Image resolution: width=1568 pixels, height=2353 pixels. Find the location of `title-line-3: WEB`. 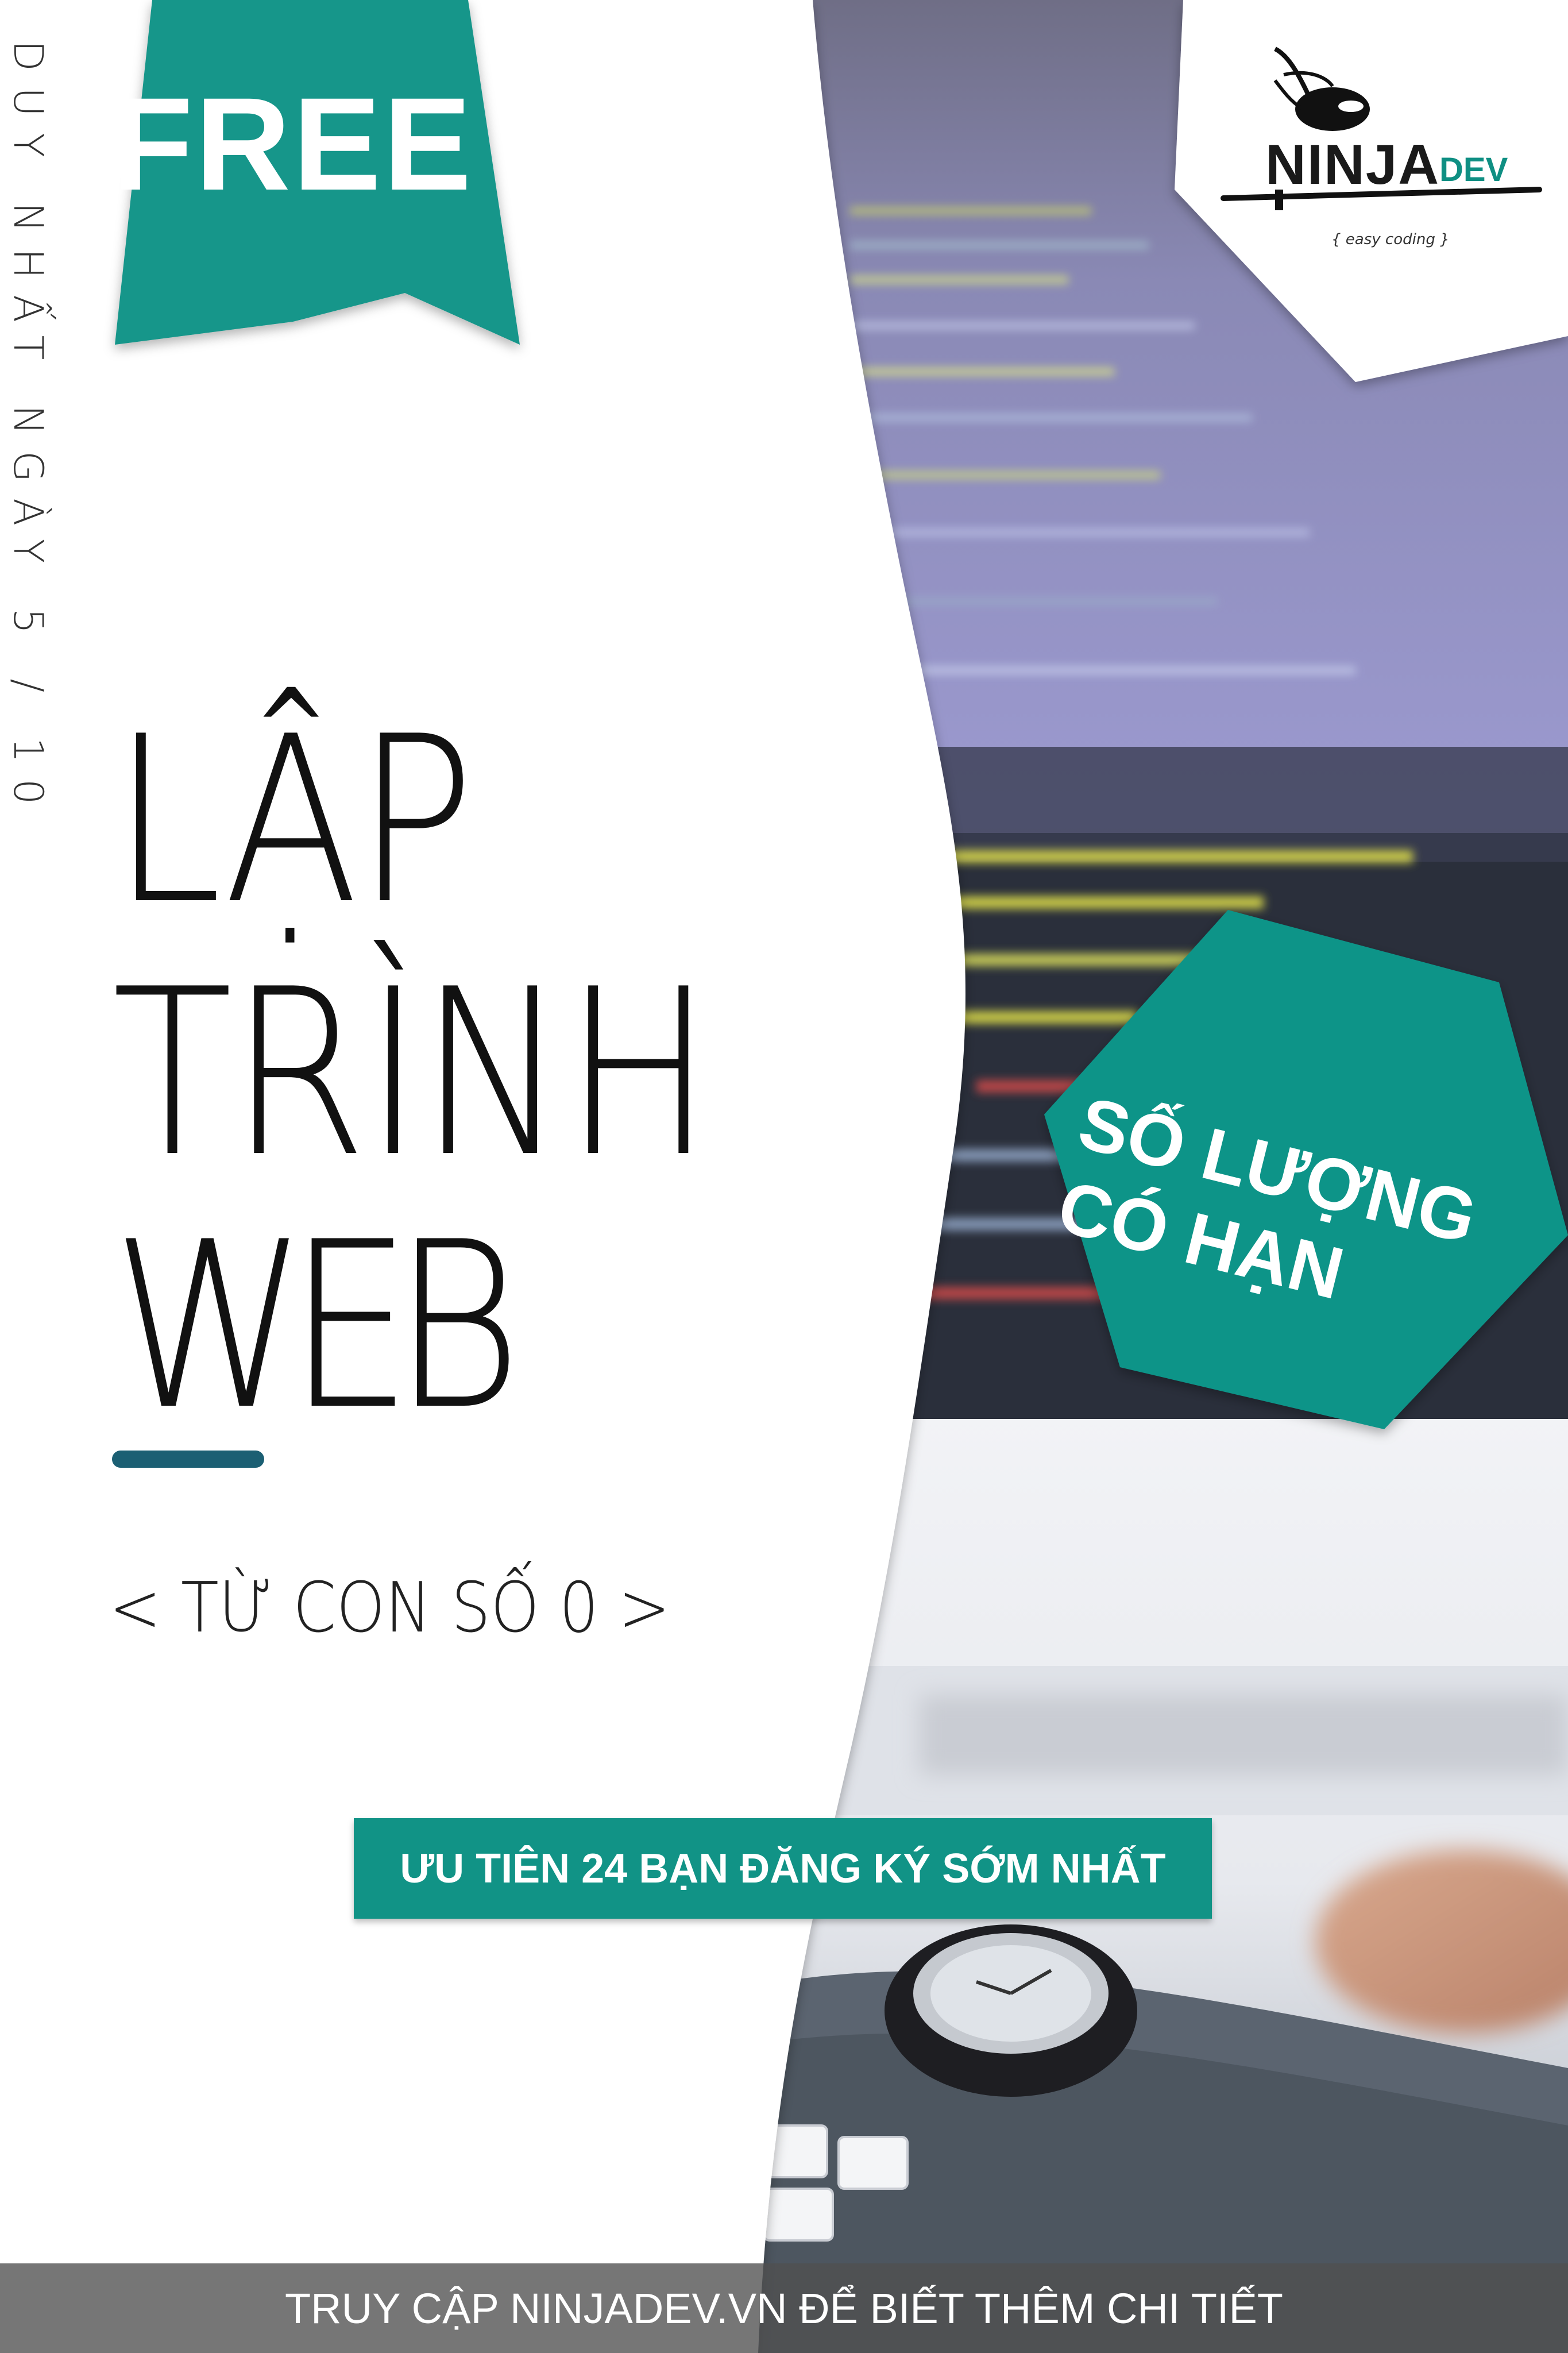

title-line-3: WEB is located at coordinates (317, 1326).